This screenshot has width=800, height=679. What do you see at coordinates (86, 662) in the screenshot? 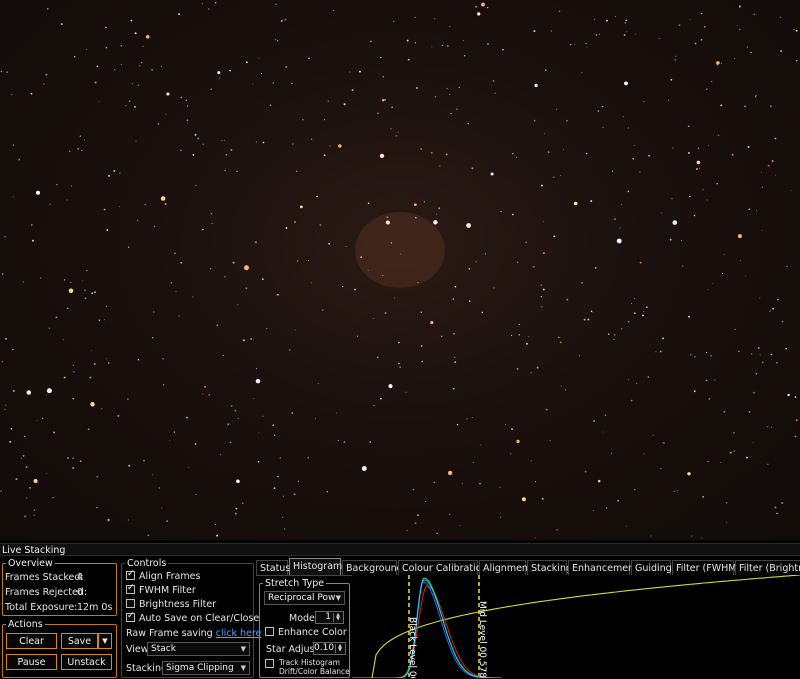
I see `unstack-button: Unstack` at bounding box center [86, 662].